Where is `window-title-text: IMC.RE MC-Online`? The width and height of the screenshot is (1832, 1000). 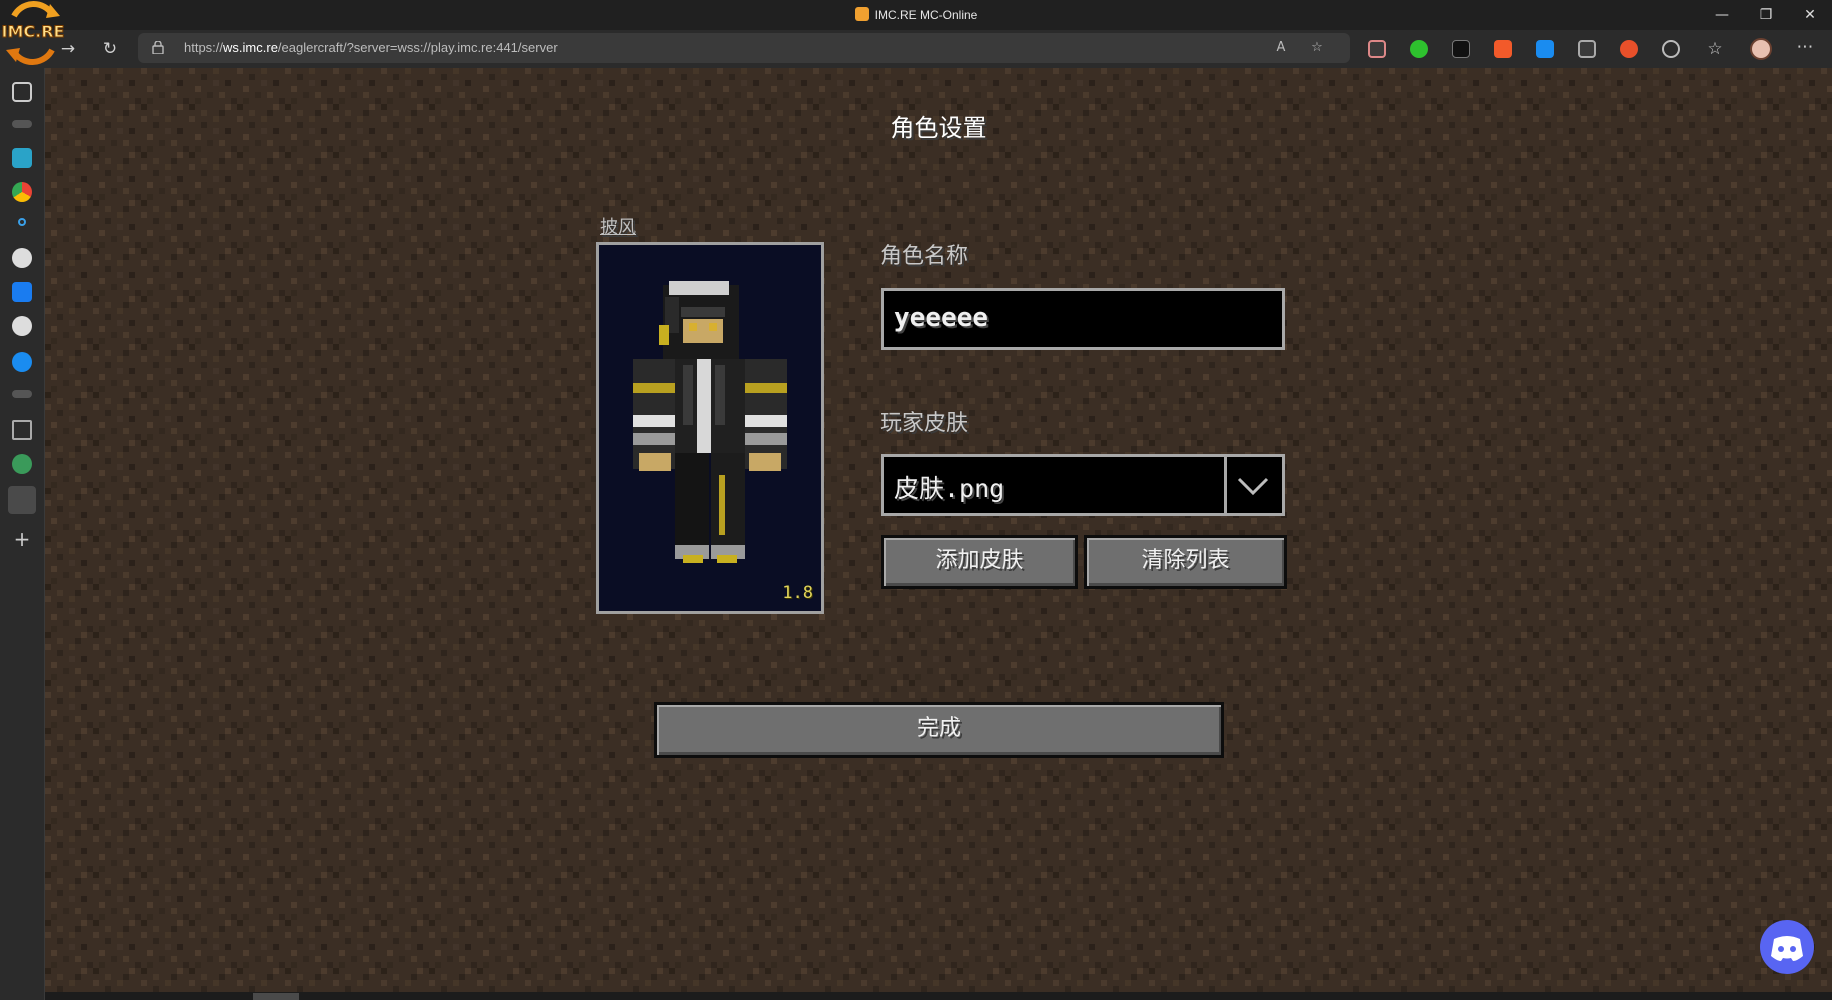 window-title-text: IMC.RE MC-Online is located at coordinates (926, 15).